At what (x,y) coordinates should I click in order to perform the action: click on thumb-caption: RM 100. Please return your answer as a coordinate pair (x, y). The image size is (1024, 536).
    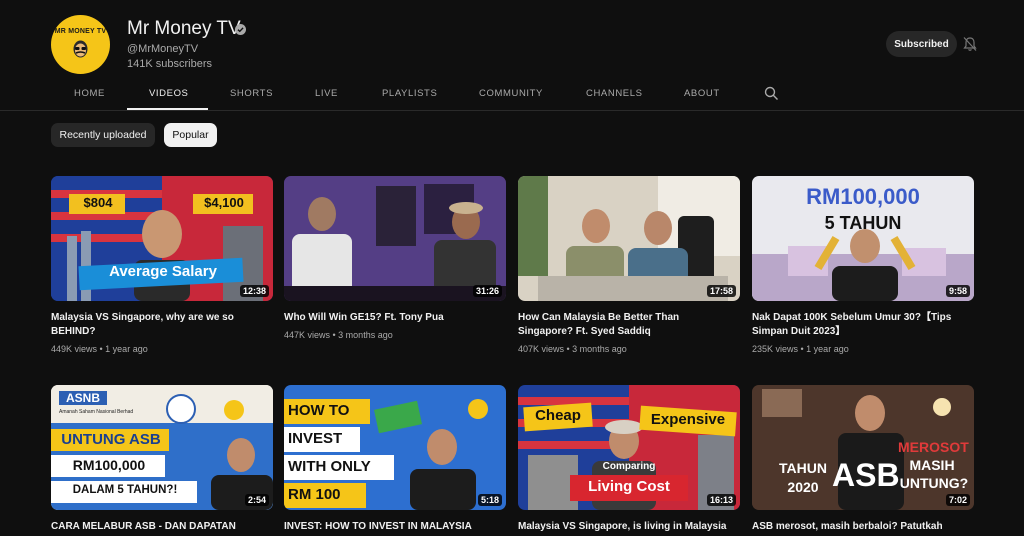
    Looking at the image, I should click on (314, 494).